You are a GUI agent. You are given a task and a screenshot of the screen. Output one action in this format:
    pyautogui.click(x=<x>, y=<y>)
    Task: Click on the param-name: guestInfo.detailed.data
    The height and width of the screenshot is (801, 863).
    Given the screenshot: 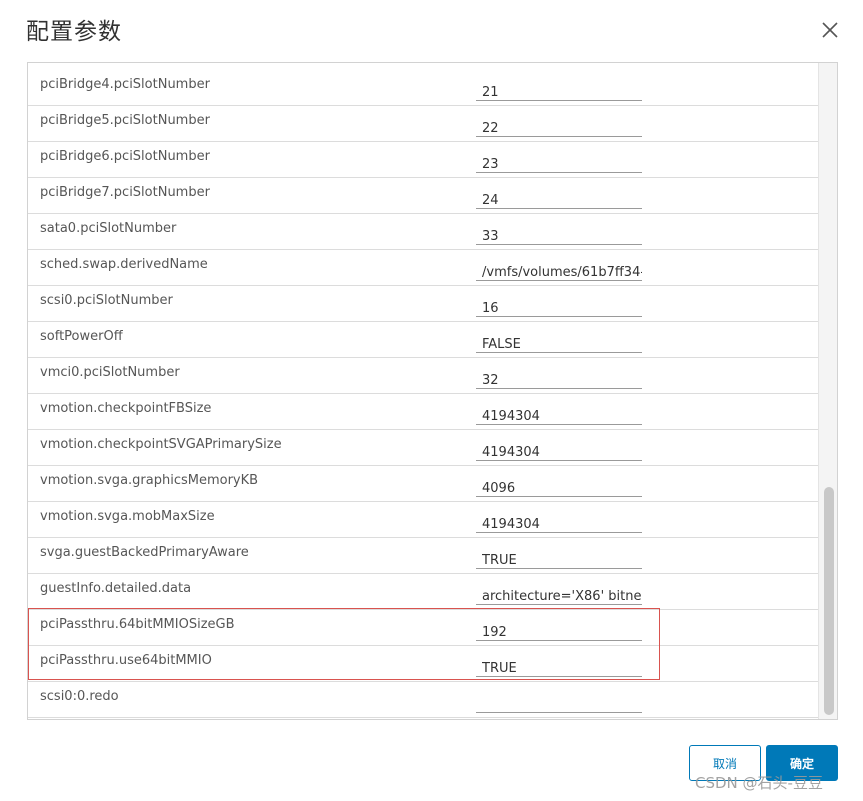 What is the action you would take?
    pyautogui.click(x=116, y=588)
    